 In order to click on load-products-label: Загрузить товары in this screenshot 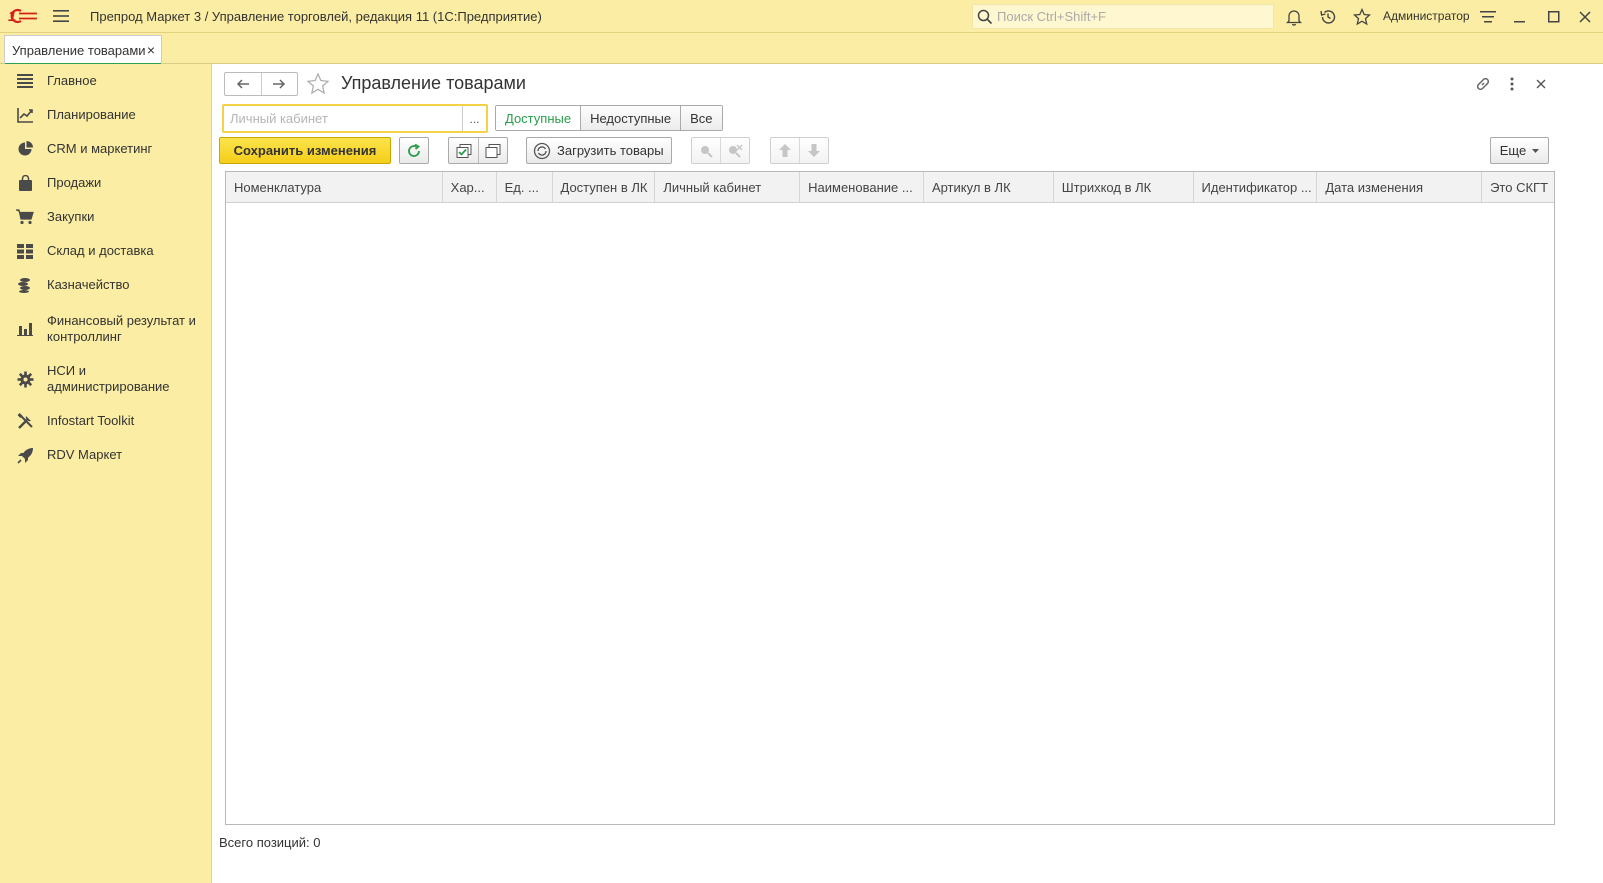, I will do `click(610, 150)`.